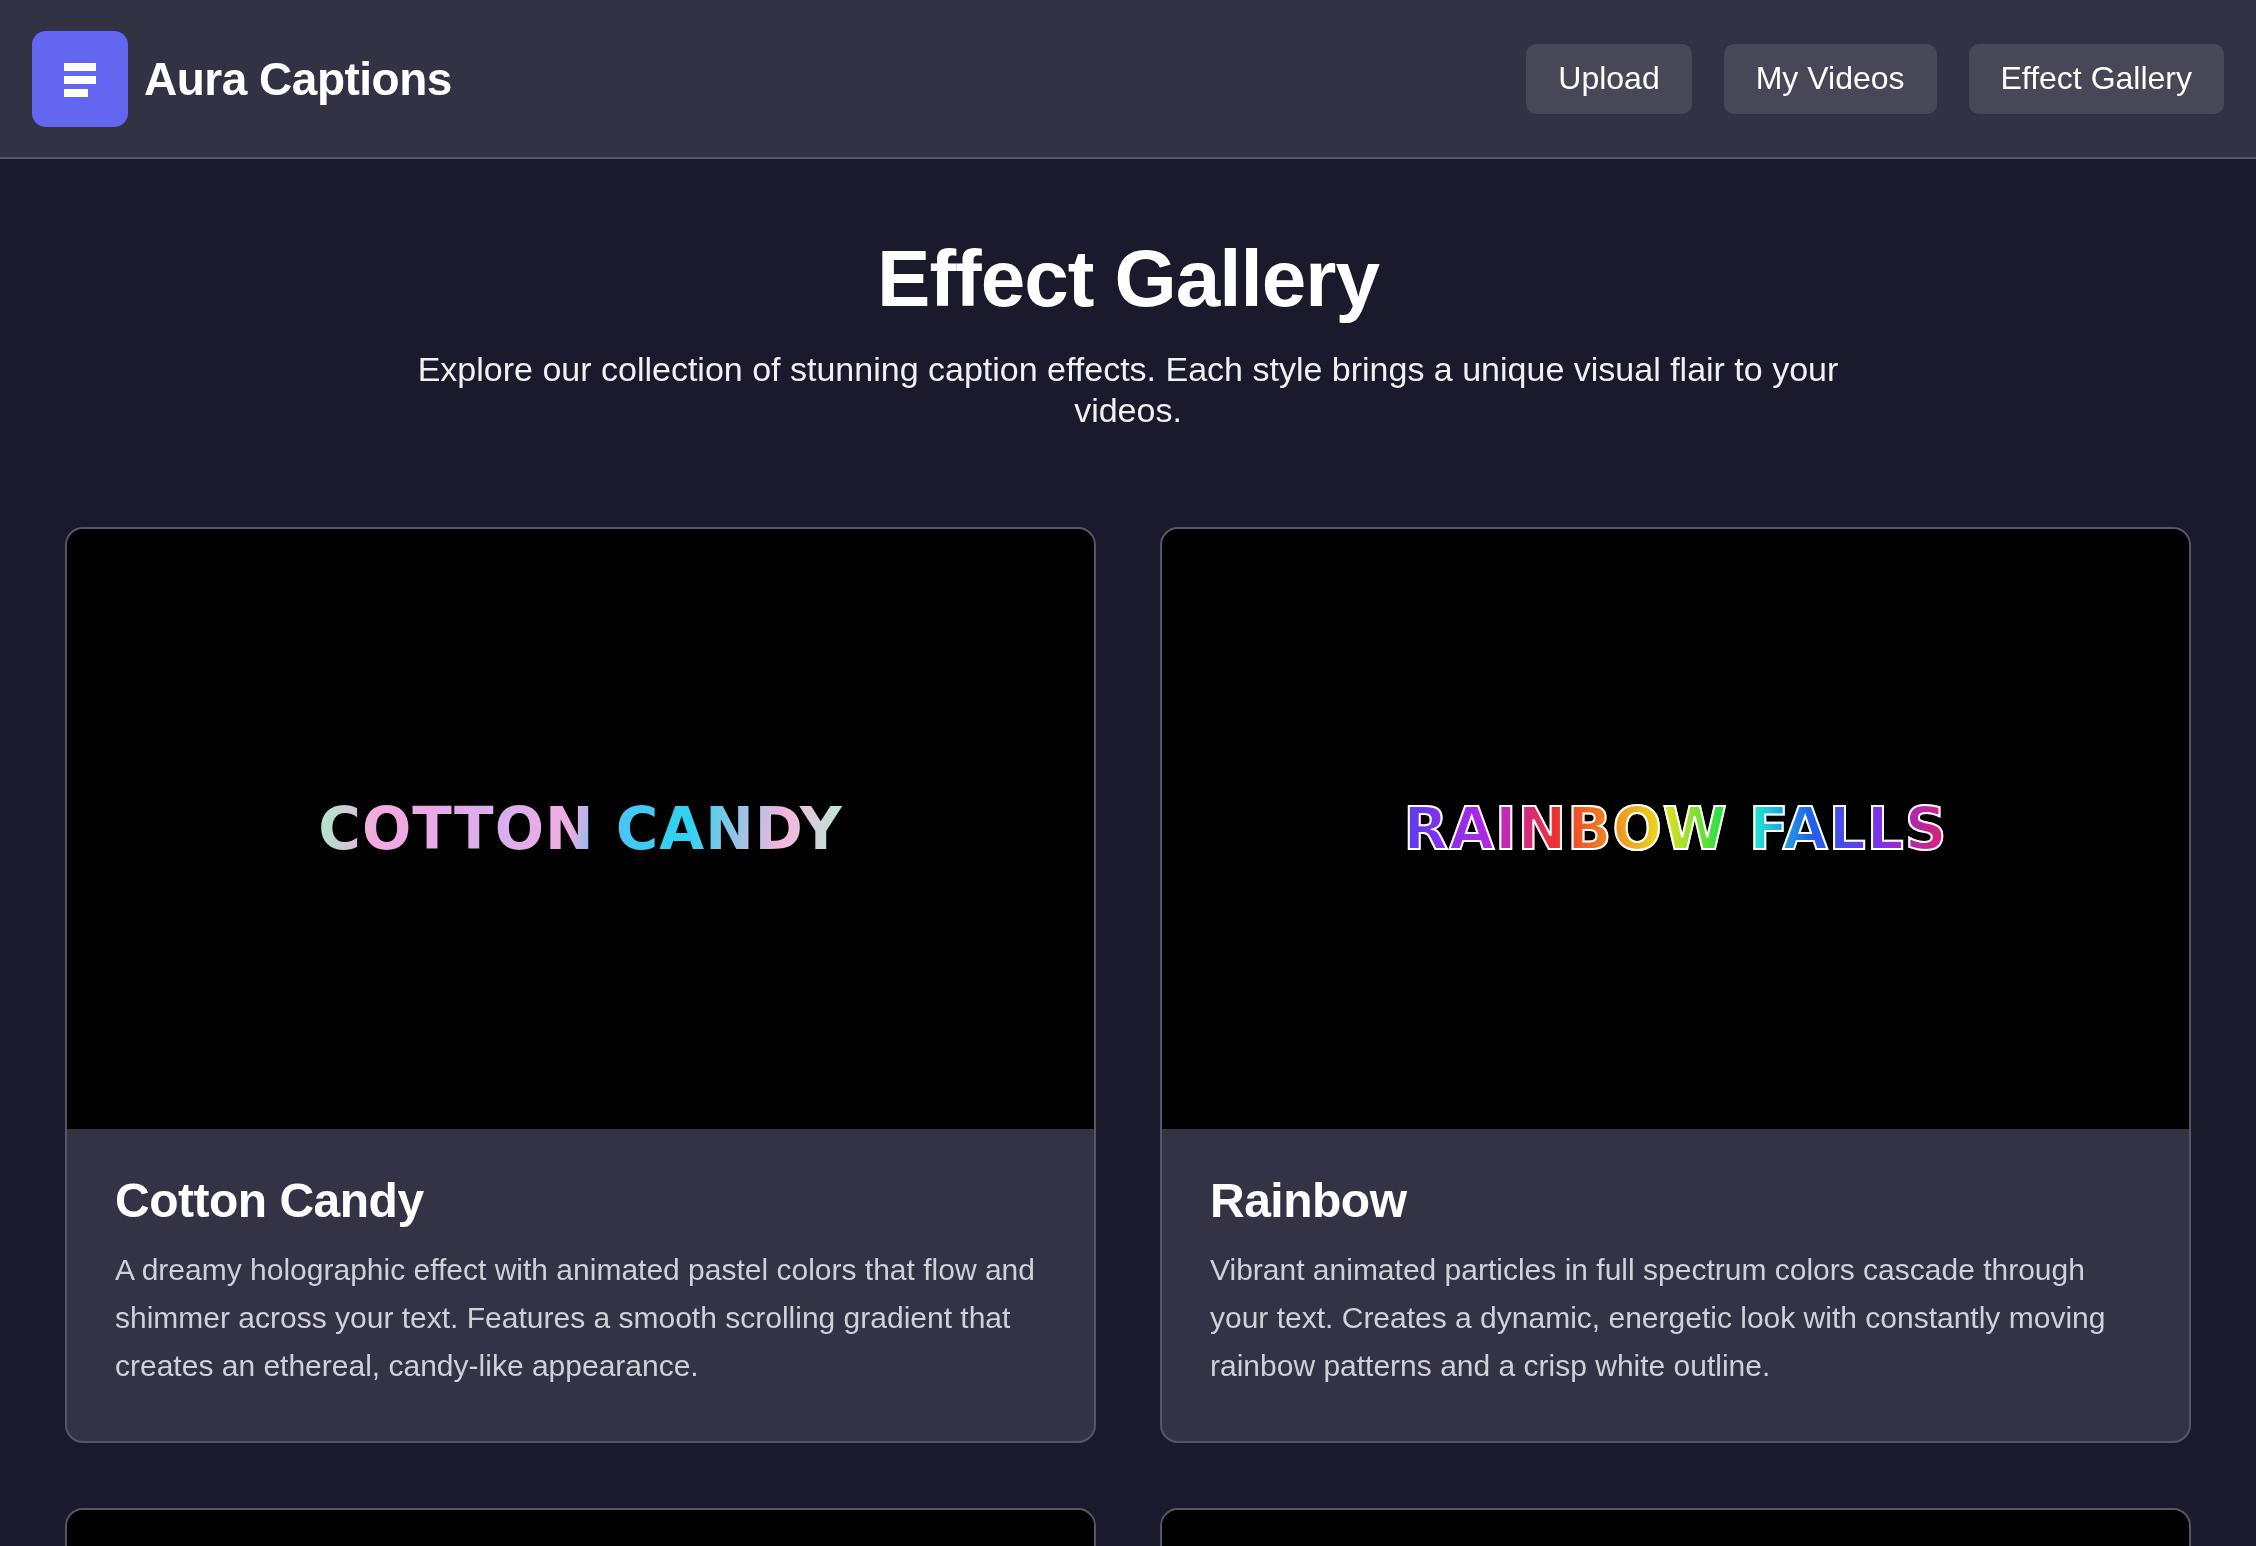 This screenshot has width=2256, height=1546. Describe the element at coordinates (270, 1200) in the screenshot. I see `effect-title: Cotton Candy` at that location.